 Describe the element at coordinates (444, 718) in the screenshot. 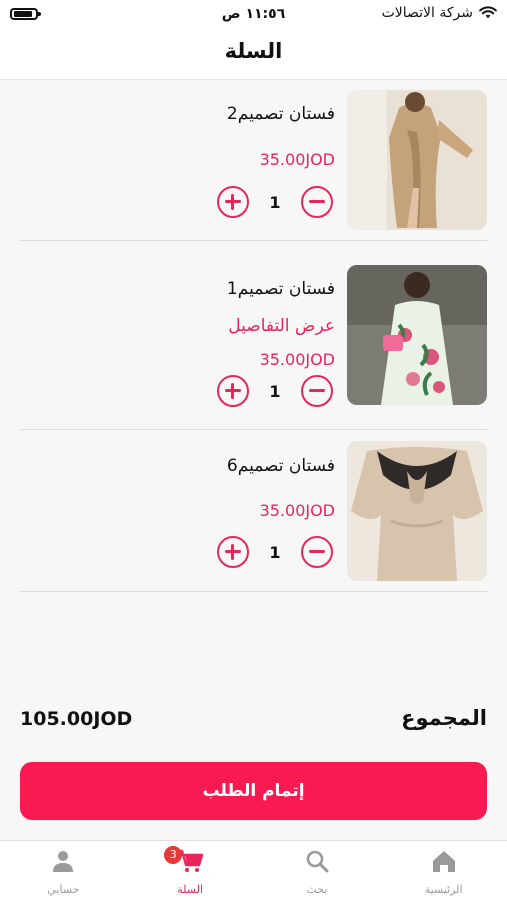

I see `total-label: المجموع` at that location.